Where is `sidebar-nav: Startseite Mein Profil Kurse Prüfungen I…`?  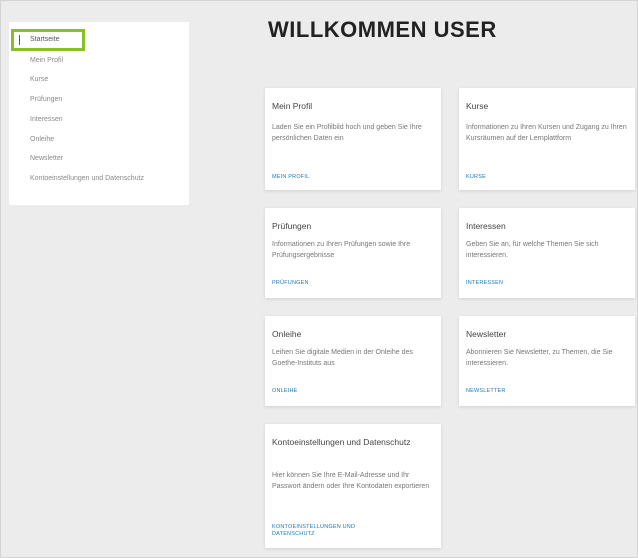
sidebar-nav: Startseite Mein Profil Kurse Prüfungen I… is located at coordinates (99, 113).